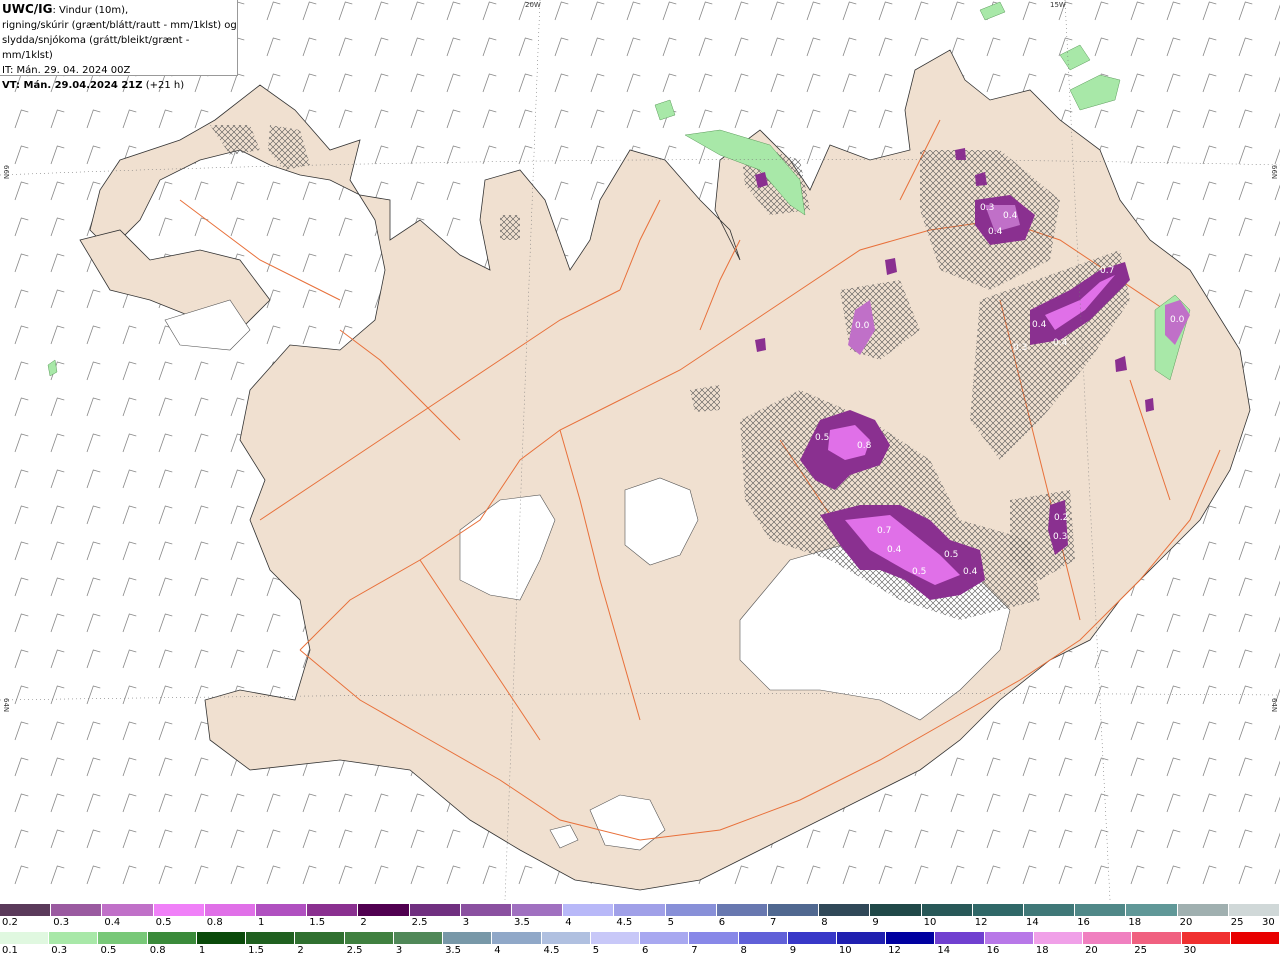 This screenshot has height=960, width=1280. What do you see at coordinates (1274, 172) in the screenshot?
I see `lat-label-66n-right: 66N` at bounding box center [1274, 172].